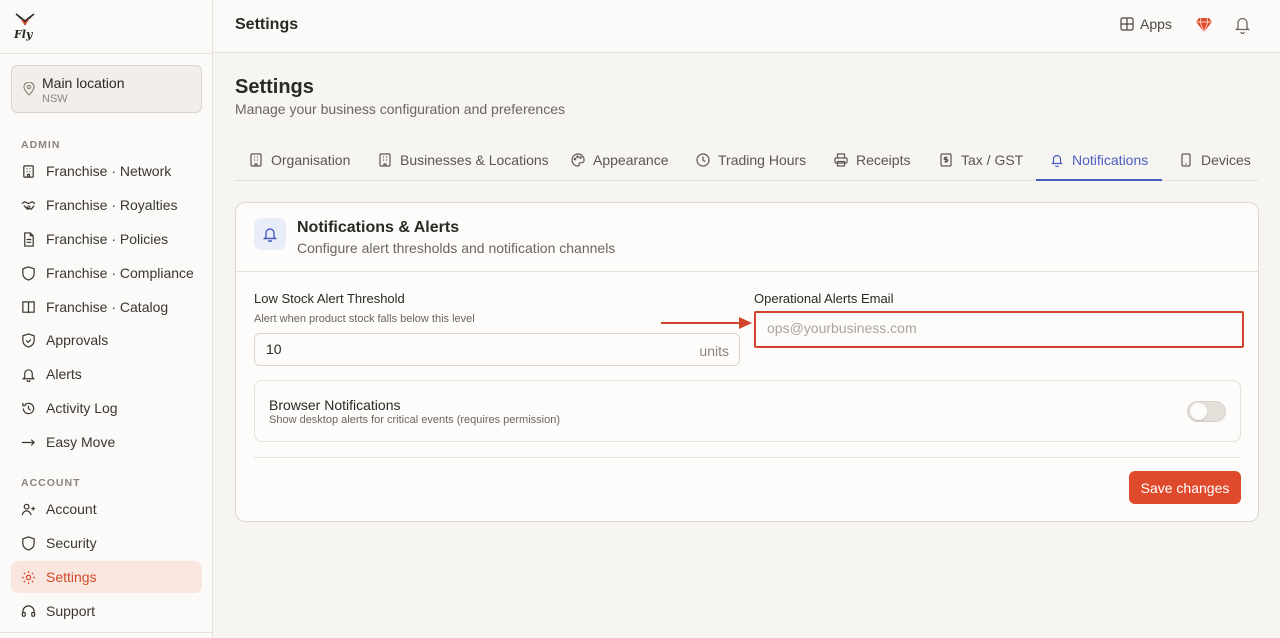 Image resolution: width=1280 pixels, height=638 pixels. I want to click on low-stock-input, so click(466, 349).